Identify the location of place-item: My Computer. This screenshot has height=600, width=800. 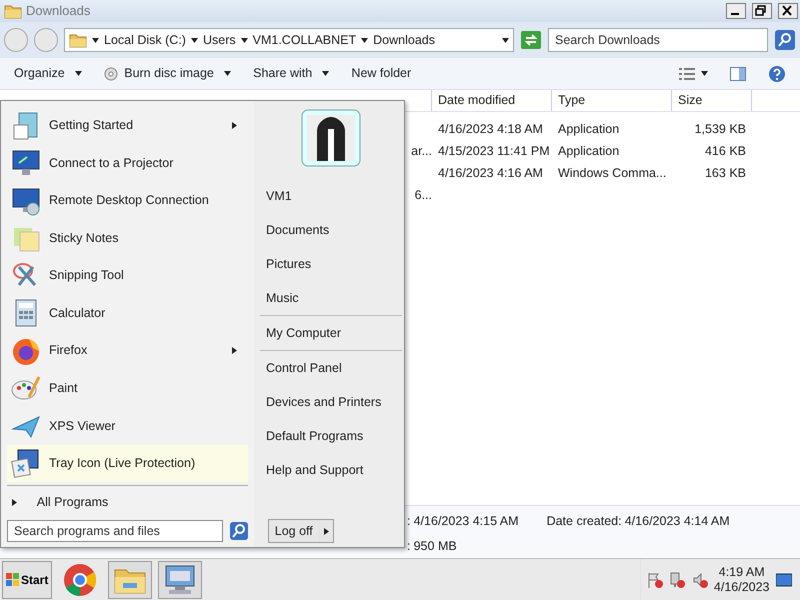
(331, 333).